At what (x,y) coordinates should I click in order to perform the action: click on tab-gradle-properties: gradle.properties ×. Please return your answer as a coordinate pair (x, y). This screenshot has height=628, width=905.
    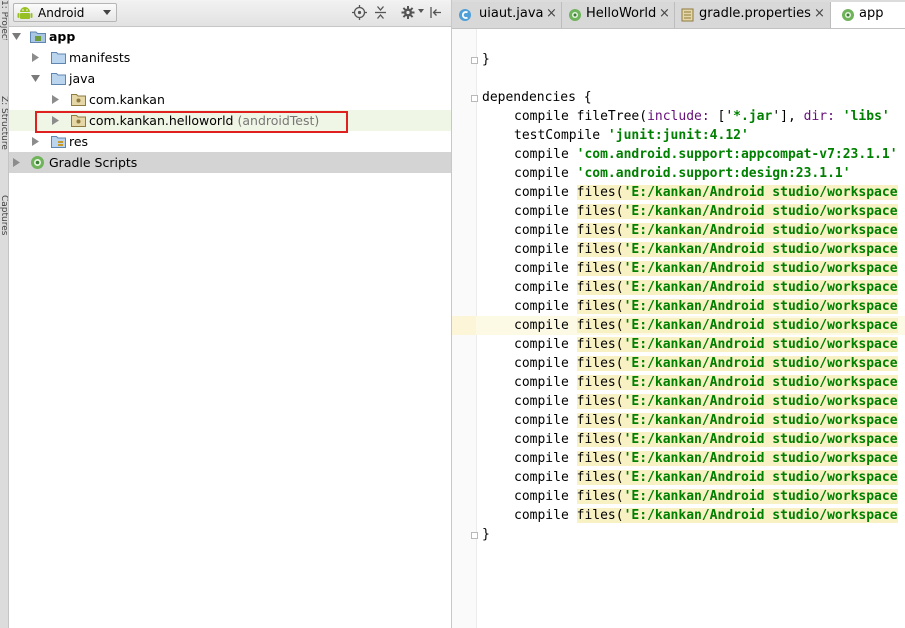
    Looking at the image, I should click on (753, 15).